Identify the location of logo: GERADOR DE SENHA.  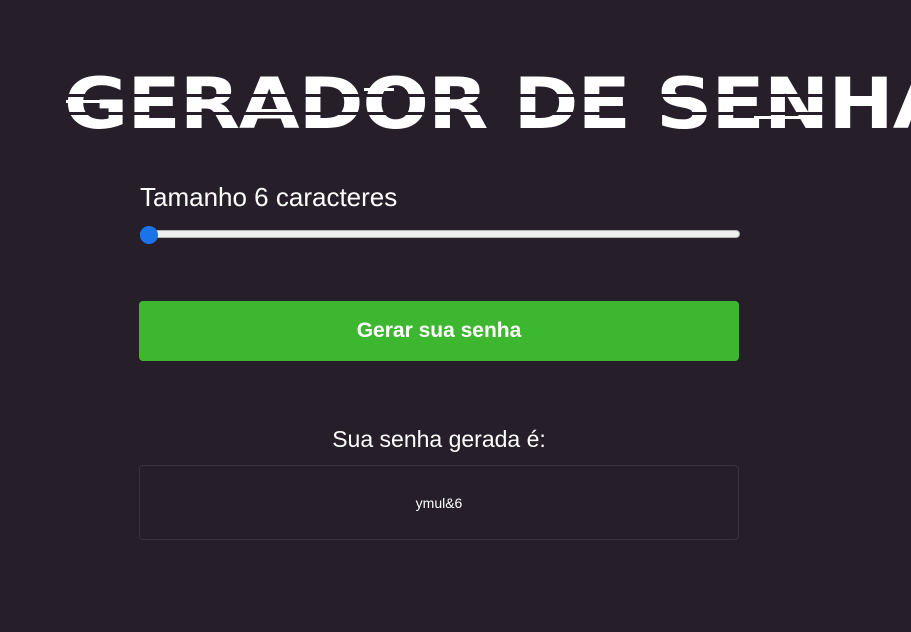
(487, 104).